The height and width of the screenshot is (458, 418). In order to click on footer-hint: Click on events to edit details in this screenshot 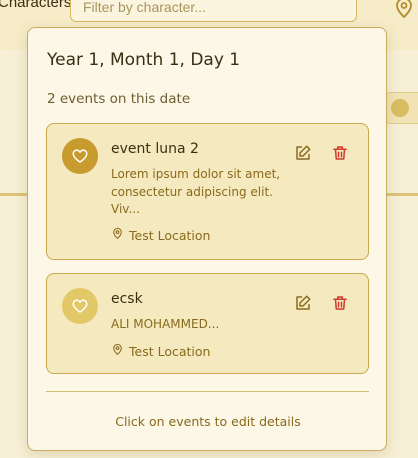, I will do `click(208, 421)`.